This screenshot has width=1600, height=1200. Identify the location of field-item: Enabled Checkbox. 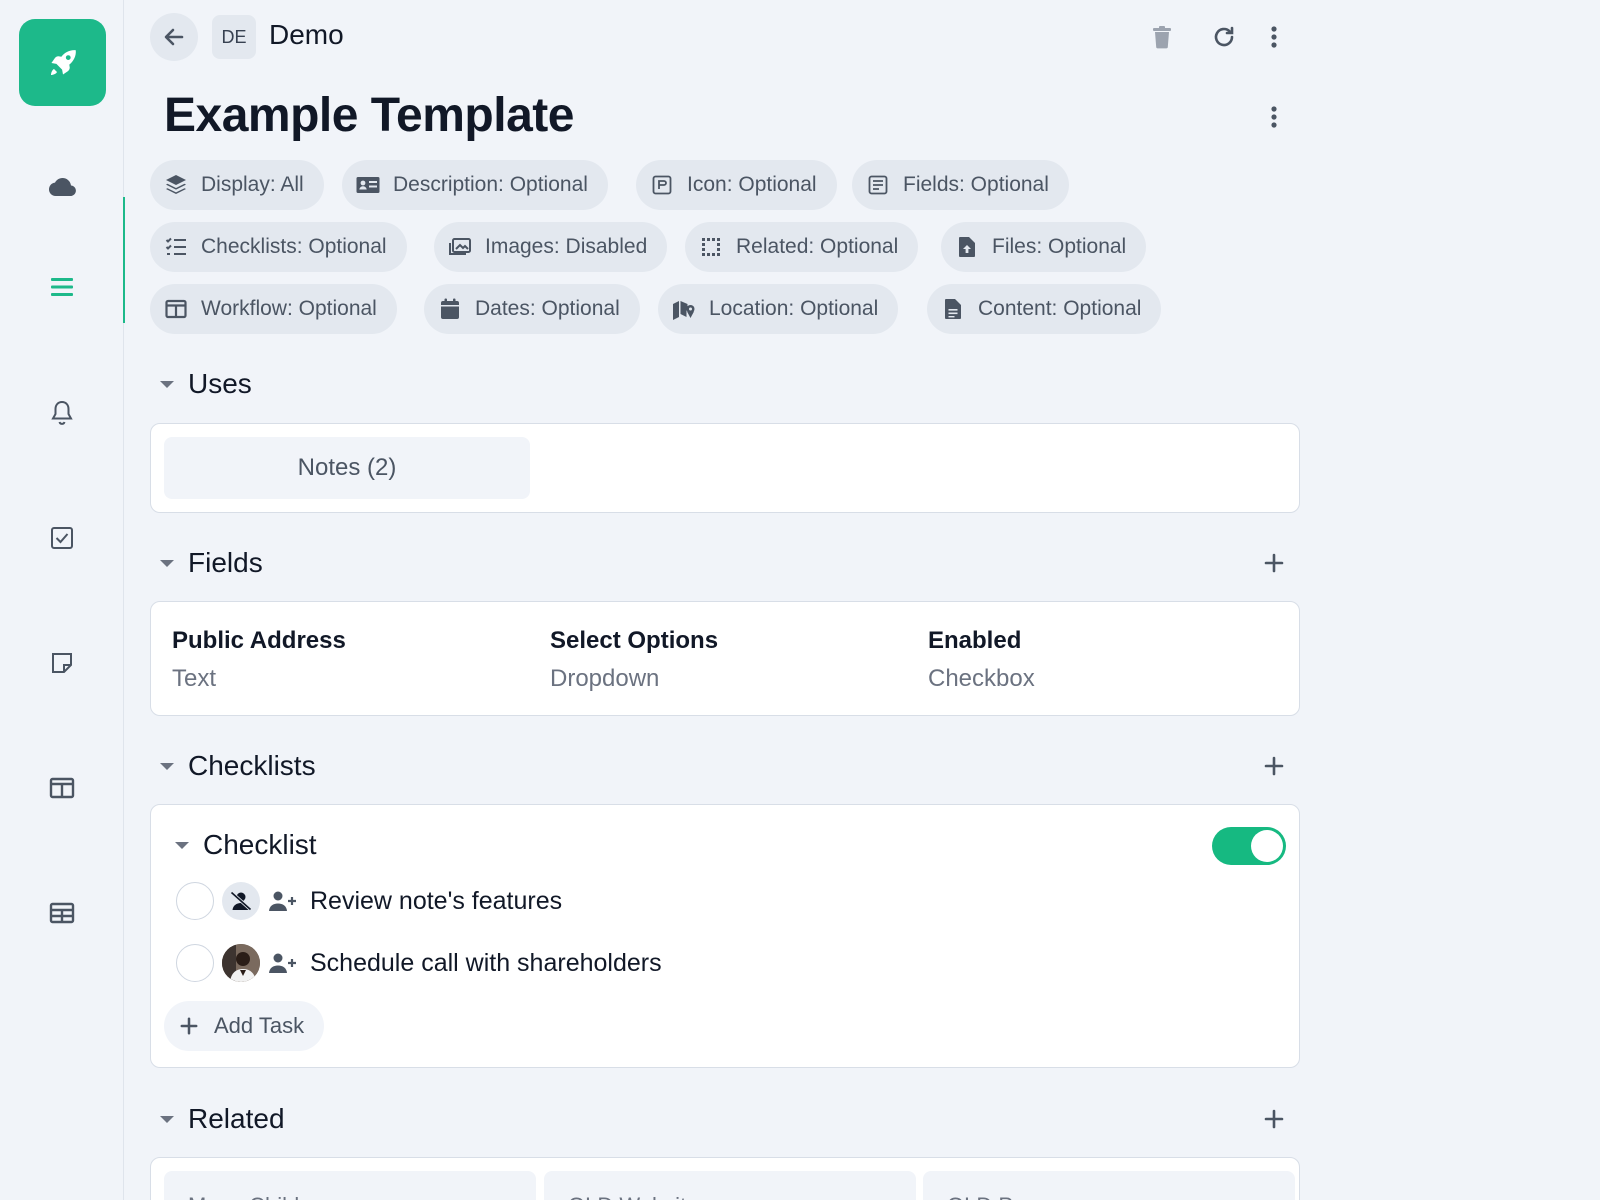
(981, 660).